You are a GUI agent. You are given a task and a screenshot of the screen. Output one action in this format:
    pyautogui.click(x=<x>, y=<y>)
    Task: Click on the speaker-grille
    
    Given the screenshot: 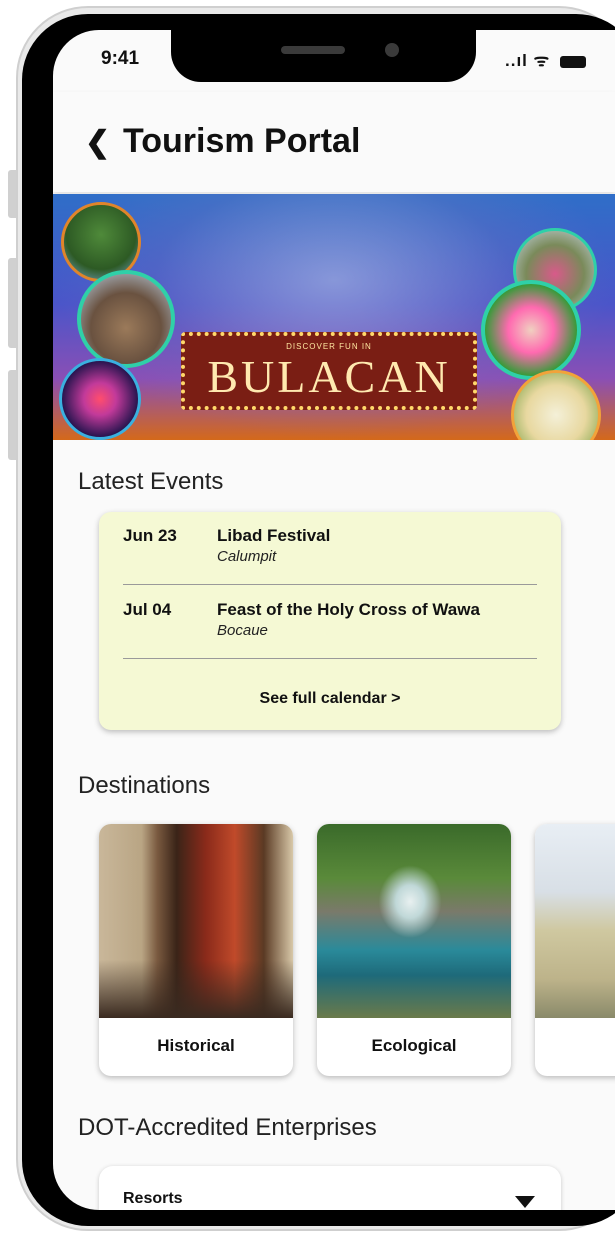 What is the action you would take?
    pyautogui.click(x=313, y=50)
    